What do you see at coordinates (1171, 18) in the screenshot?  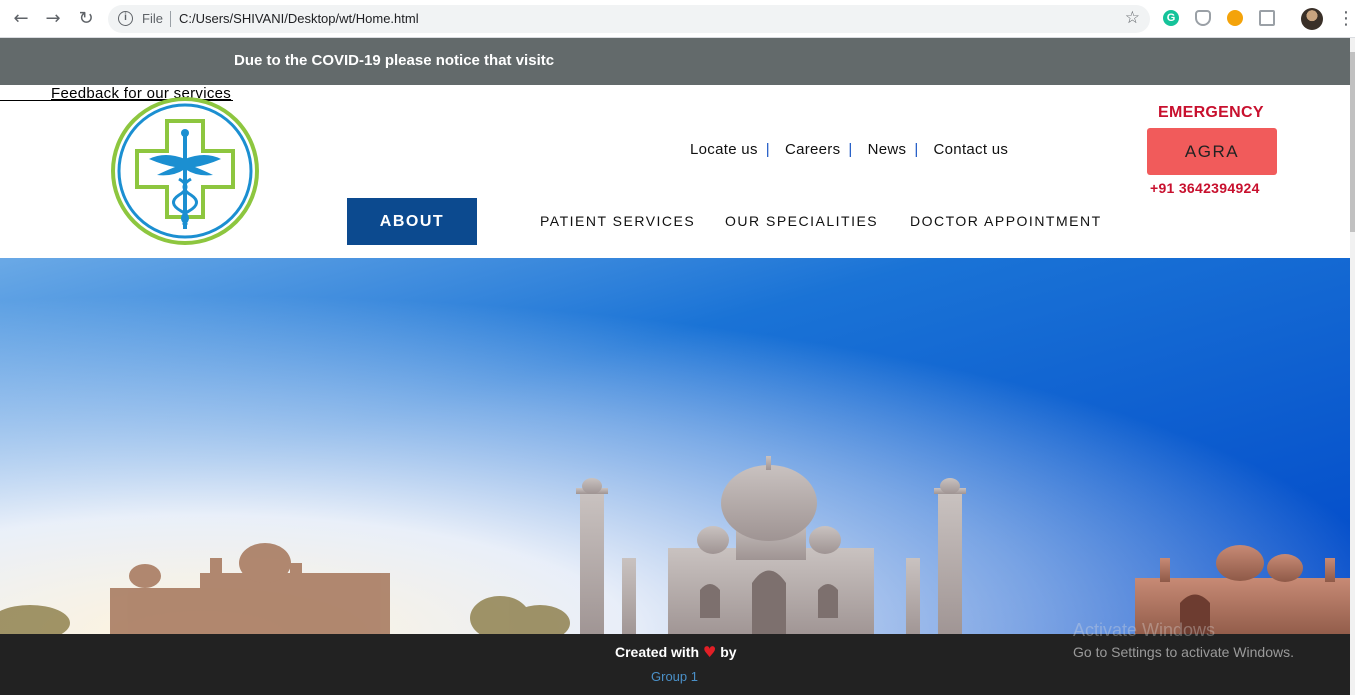 I see `grammarly-icon: G` at bounding box center [1171, 18].